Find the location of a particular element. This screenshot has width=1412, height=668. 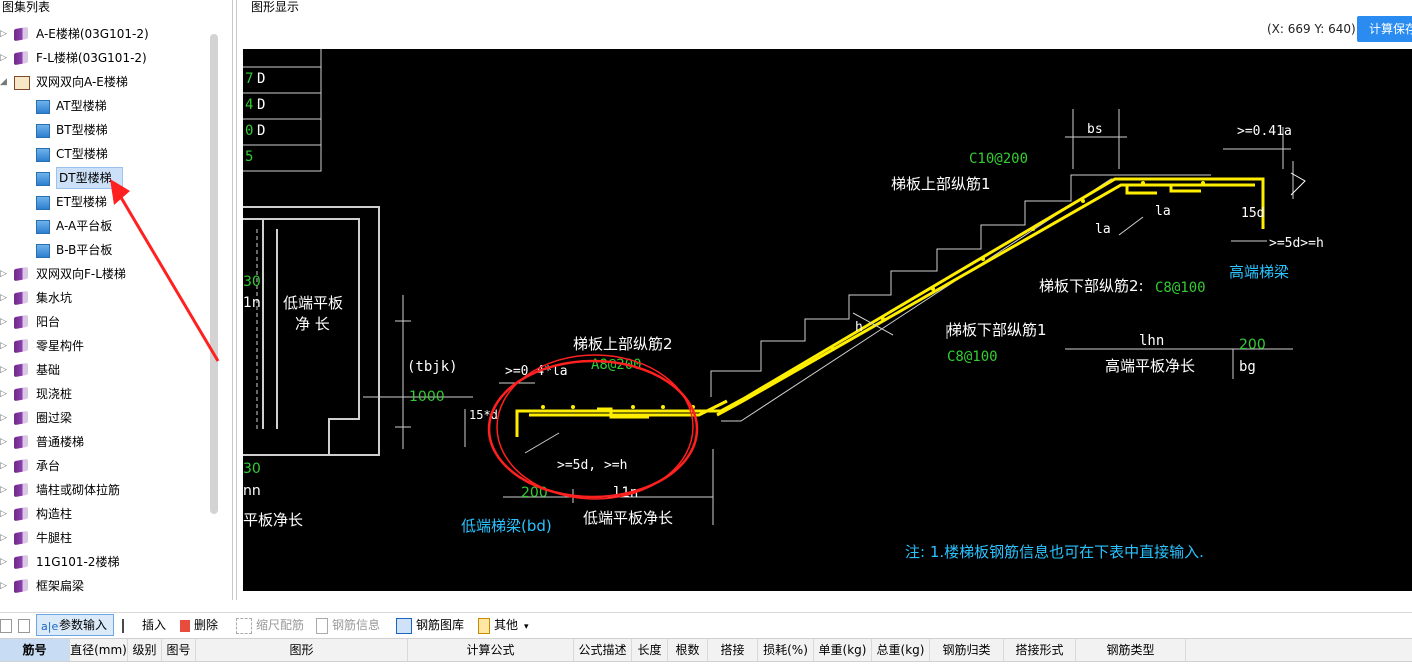

label-1000: 1000 is located at coordinates (427, 397).